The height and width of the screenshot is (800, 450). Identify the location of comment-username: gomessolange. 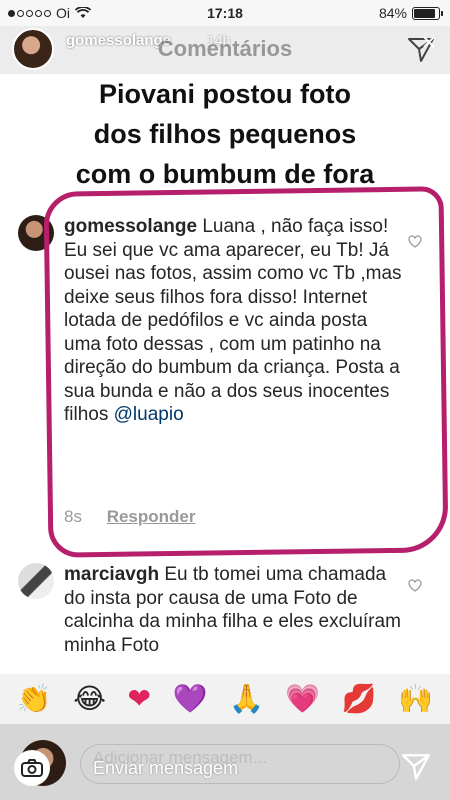
(130, 226).